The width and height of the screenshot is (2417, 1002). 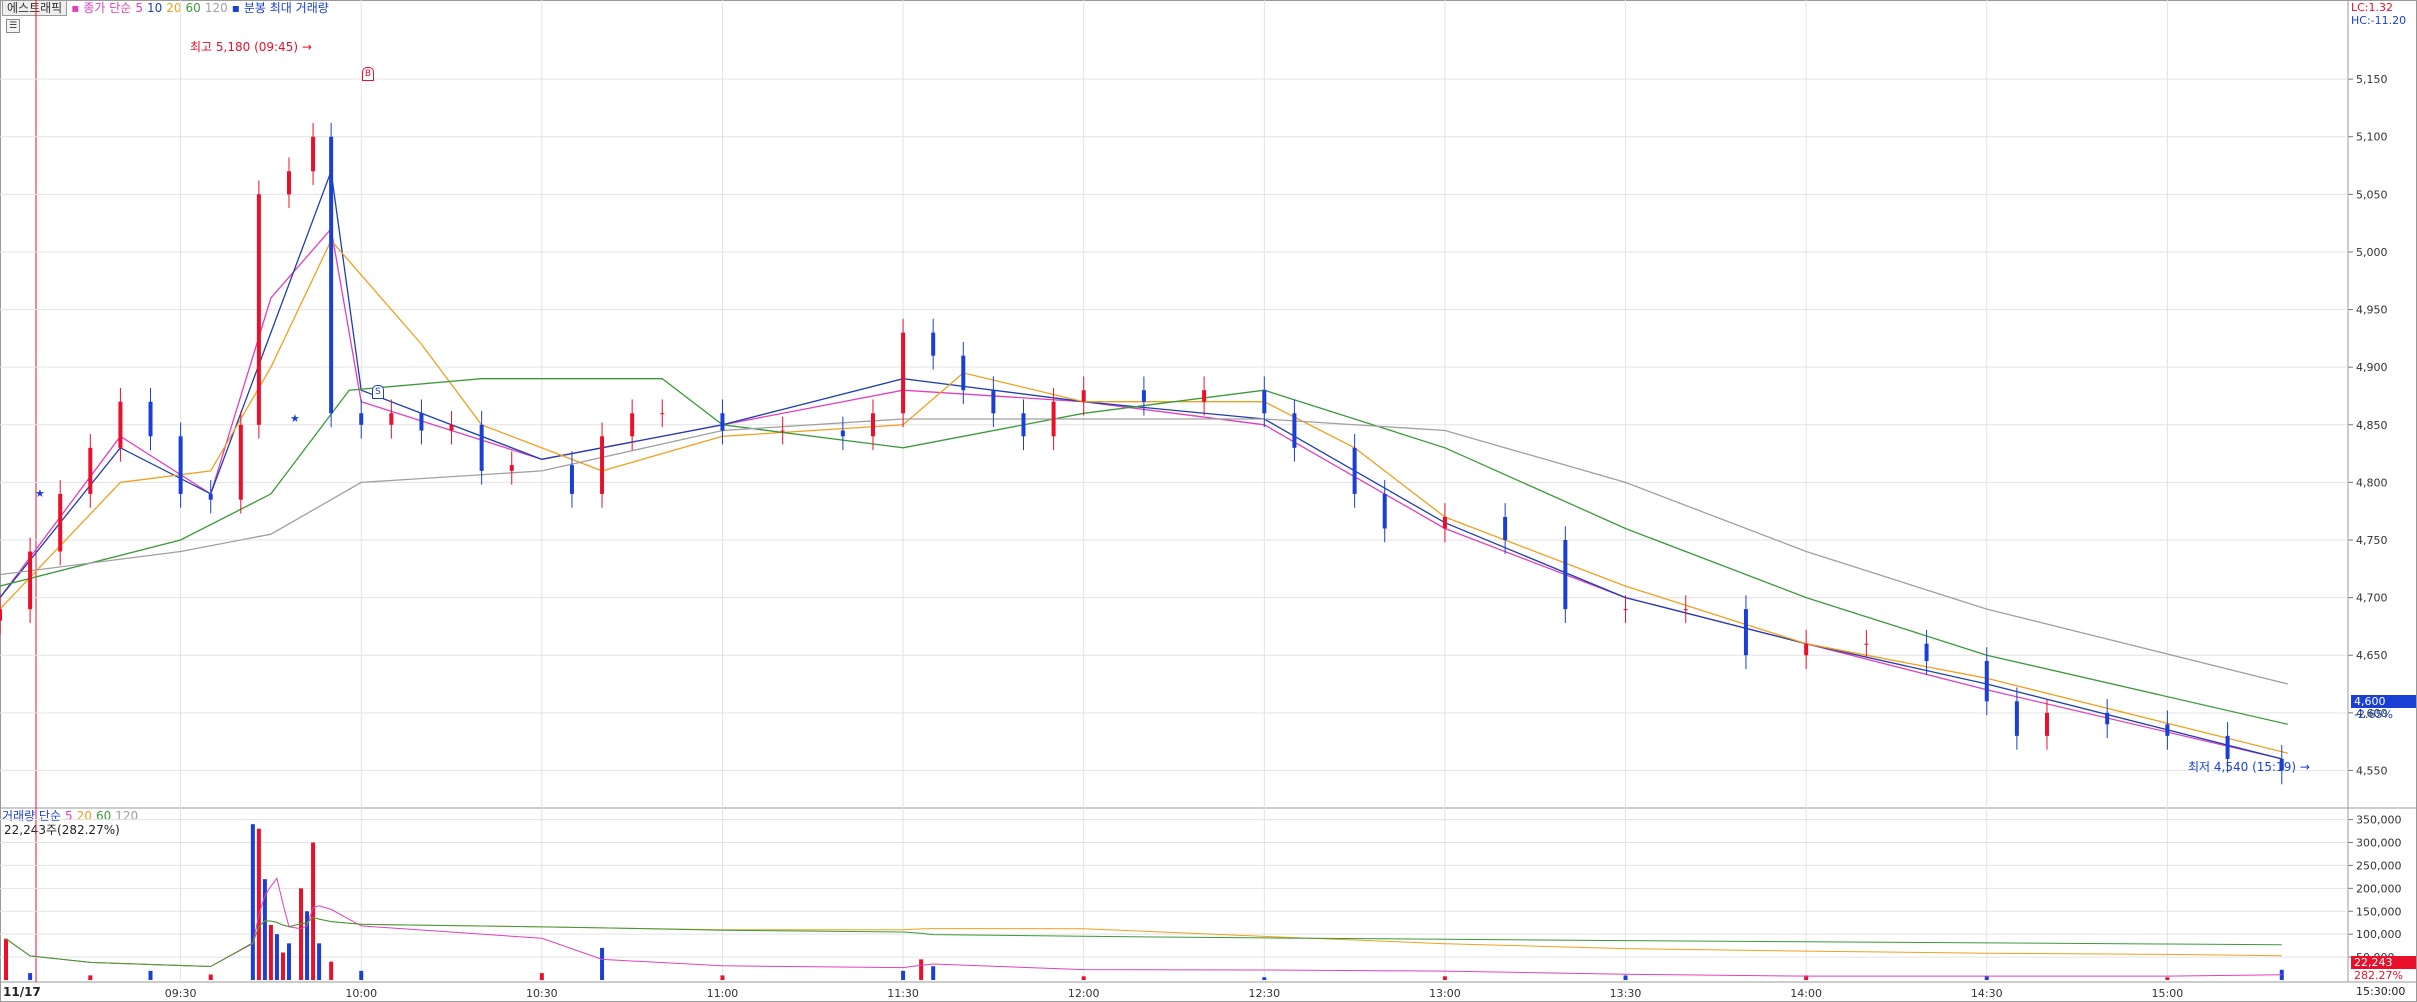 What do you see at coordinates (2379, 934) in the screenshot?
I see `volume-tick-label-1: 100,000` at bounding box center [2379, 934].